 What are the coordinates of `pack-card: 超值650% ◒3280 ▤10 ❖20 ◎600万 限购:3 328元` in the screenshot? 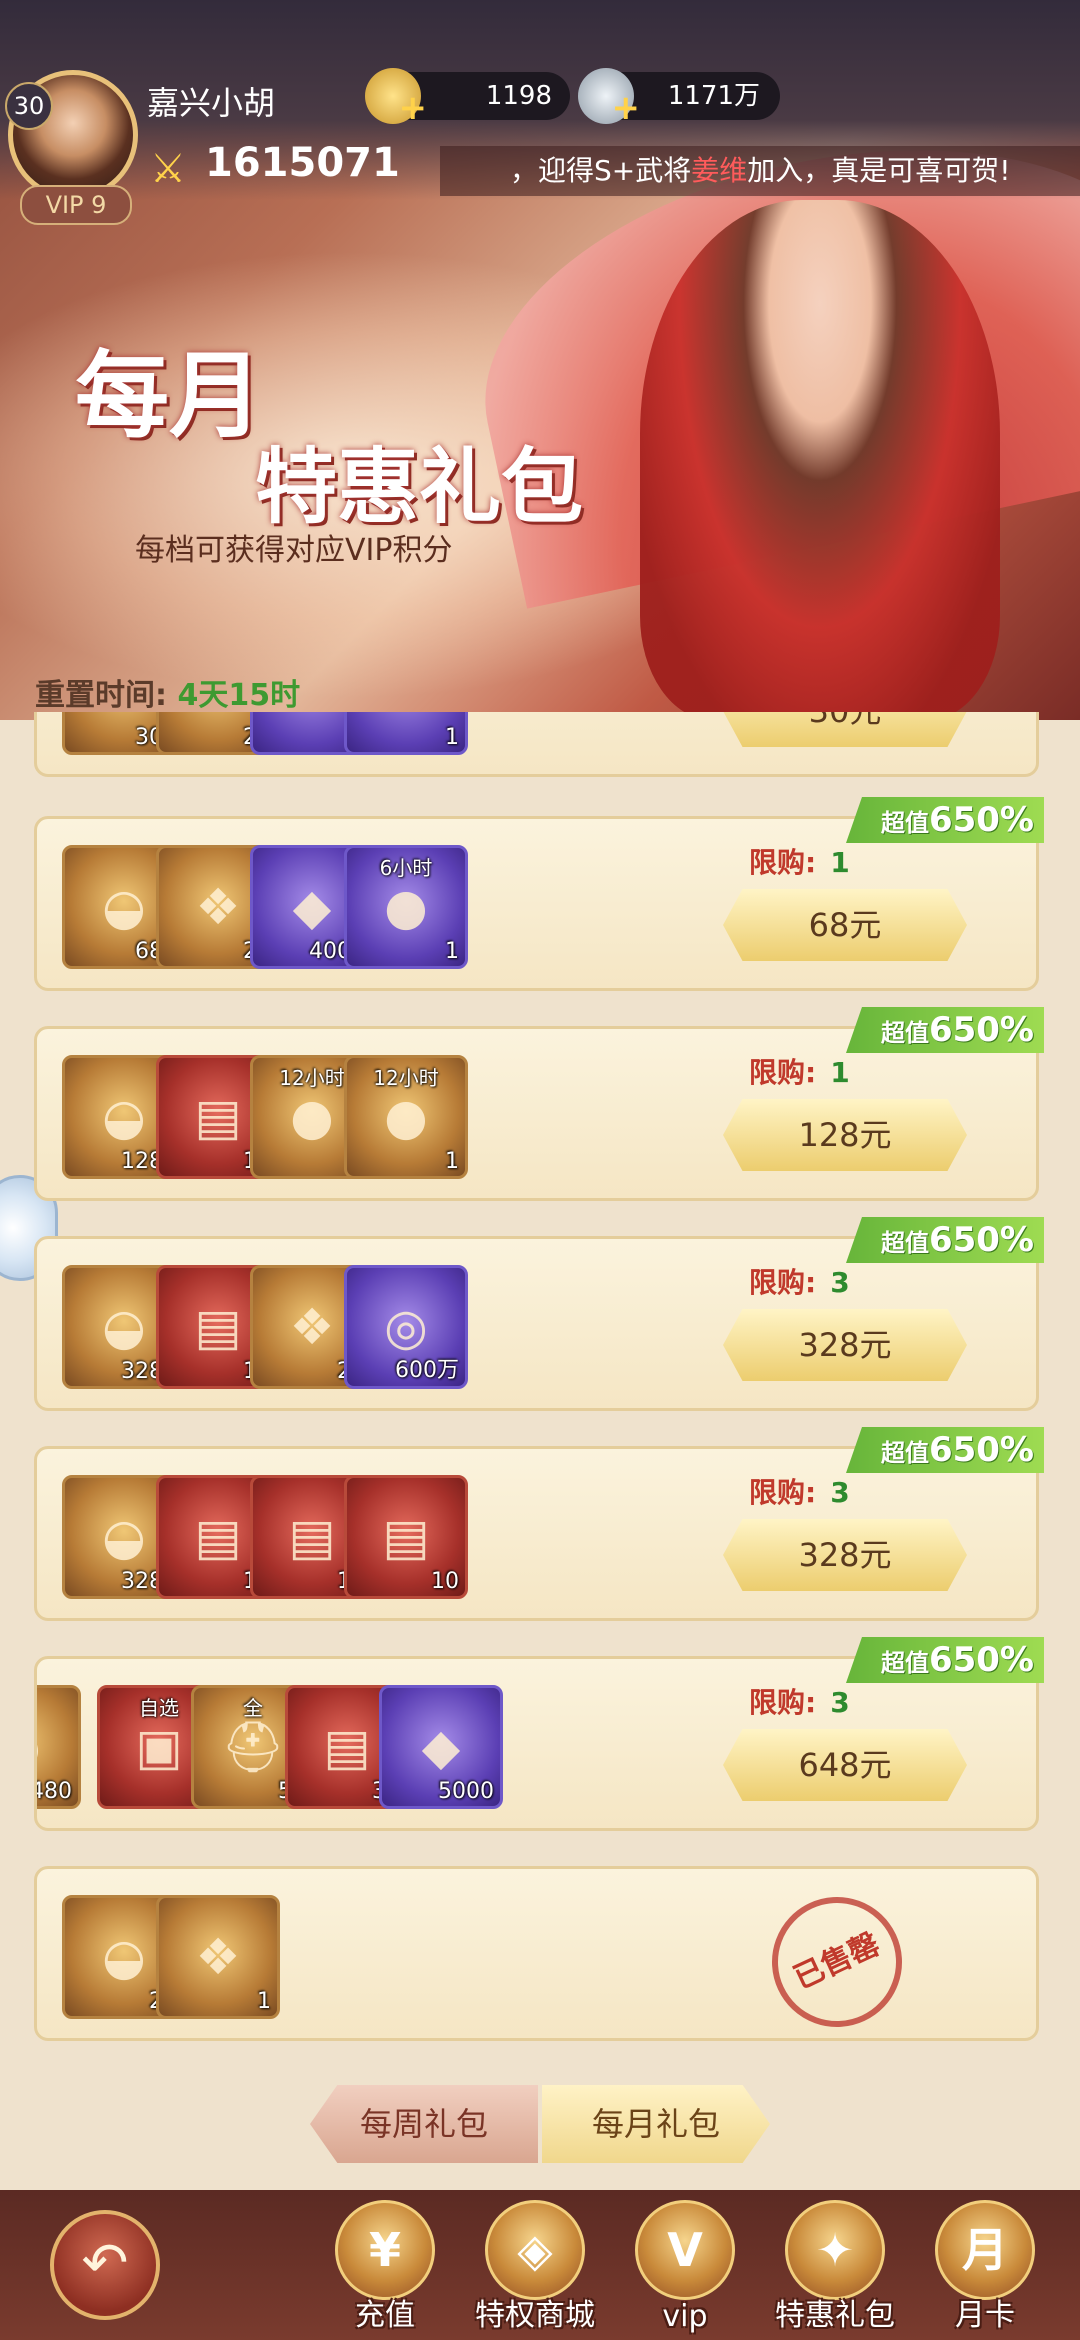 It's located at (539, 1314).